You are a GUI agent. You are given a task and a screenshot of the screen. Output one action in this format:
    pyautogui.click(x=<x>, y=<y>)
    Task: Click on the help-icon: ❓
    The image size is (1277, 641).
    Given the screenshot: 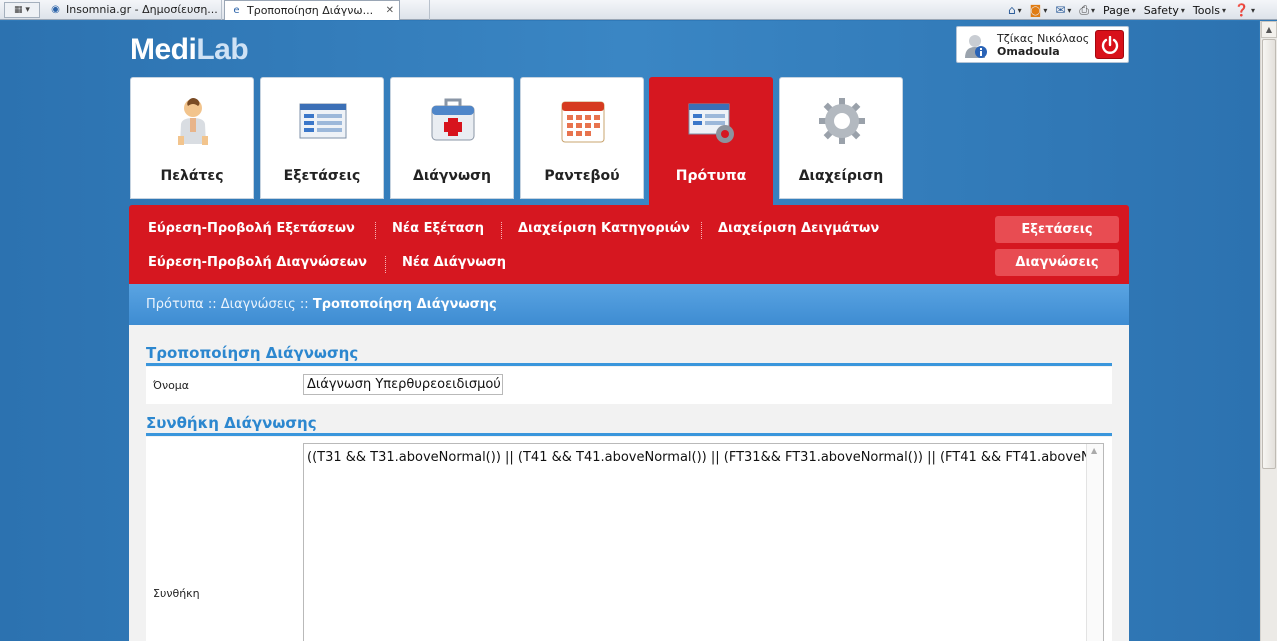 What is the action you would take?
    pyautogui.click(x=1241, y=10)
    